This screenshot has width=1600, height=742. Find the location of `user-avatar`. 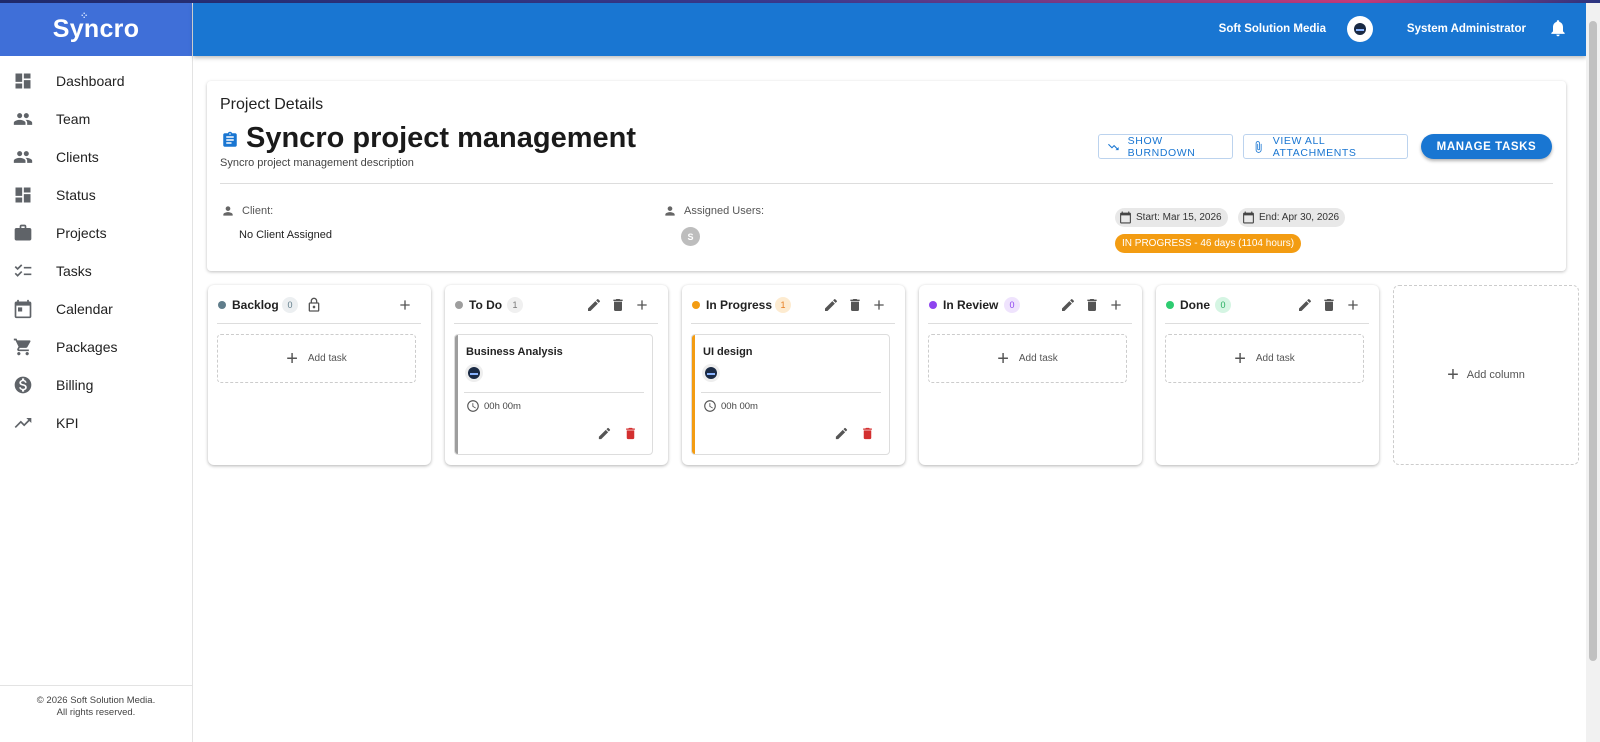

user-avatar is located at coordinates (1360, 29).